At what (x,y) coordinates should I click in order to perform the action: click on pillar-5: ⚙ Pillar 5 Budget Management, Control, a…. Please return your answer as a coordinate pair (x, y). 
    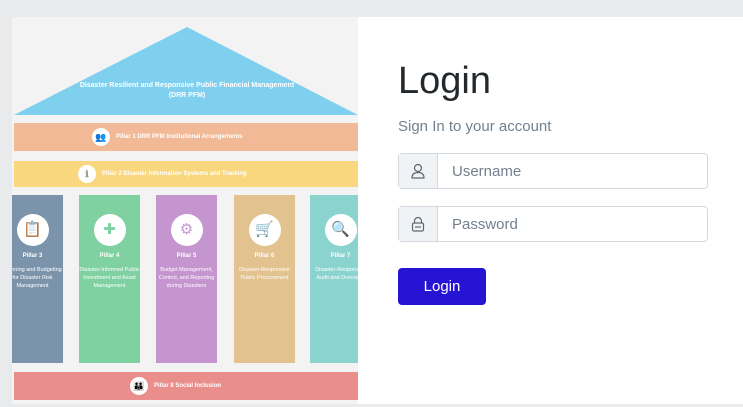
    Looking at the image, I should click on (186, 279).